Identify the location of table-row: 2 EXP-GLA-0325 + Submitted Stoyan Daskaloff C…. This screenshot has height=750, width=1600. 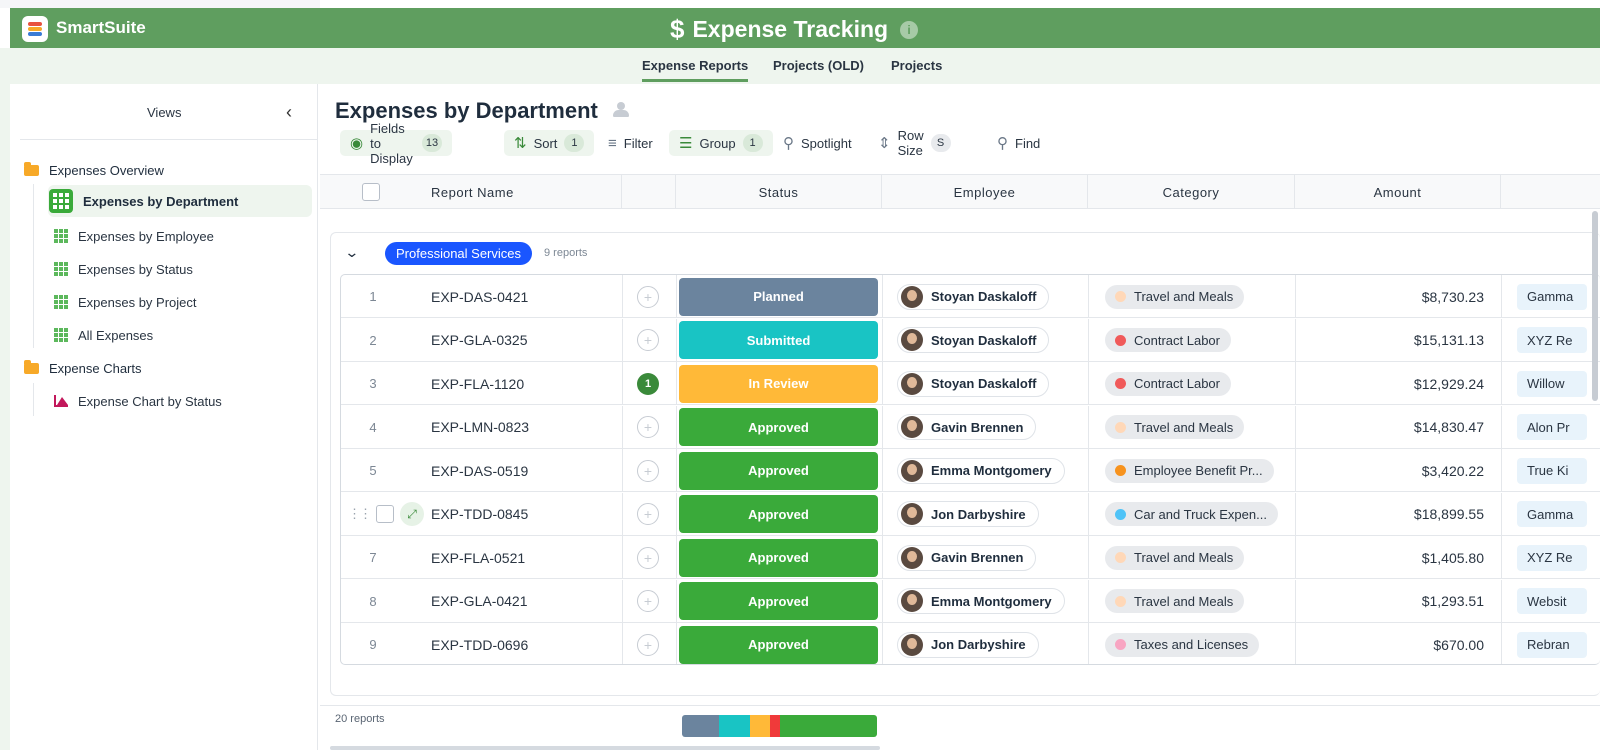
(970, 340).